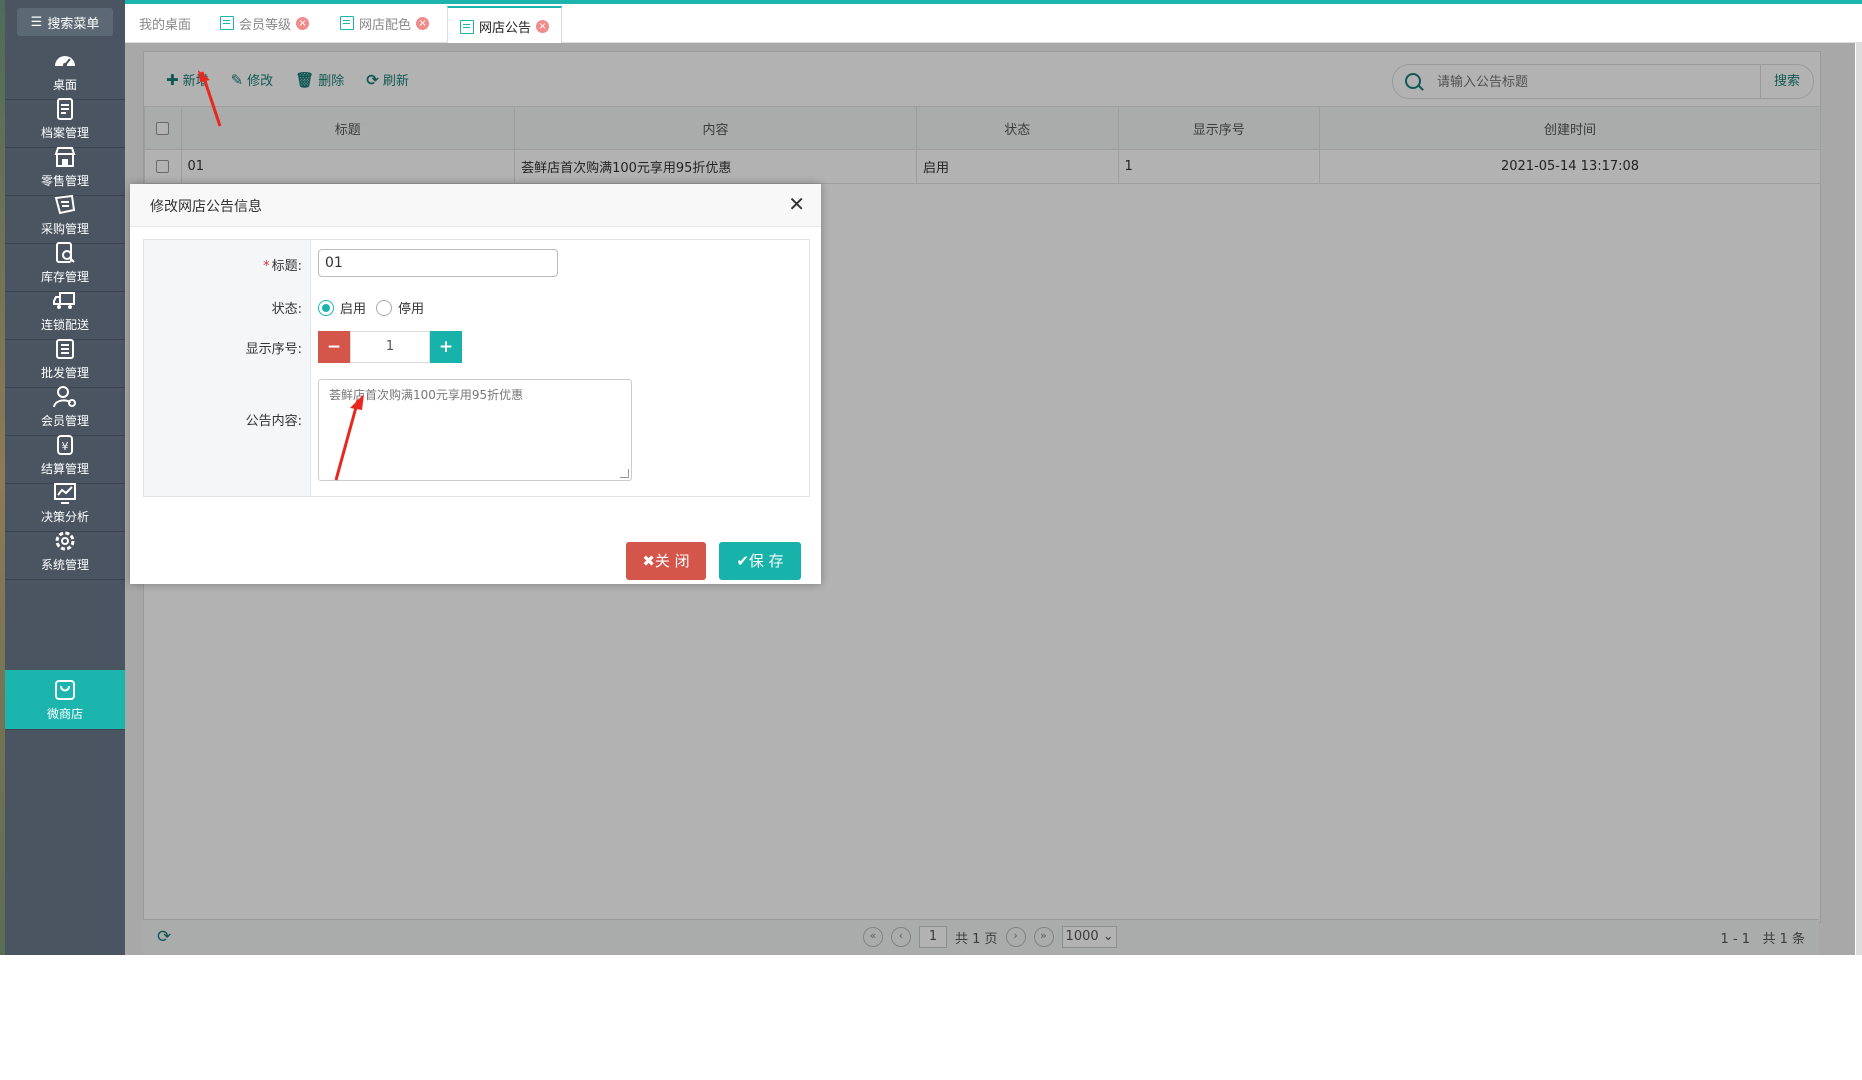 The width and height of the screenshot is (1862, 1080). I want to click on menu-search-icon: ☰, so click(36, 22).